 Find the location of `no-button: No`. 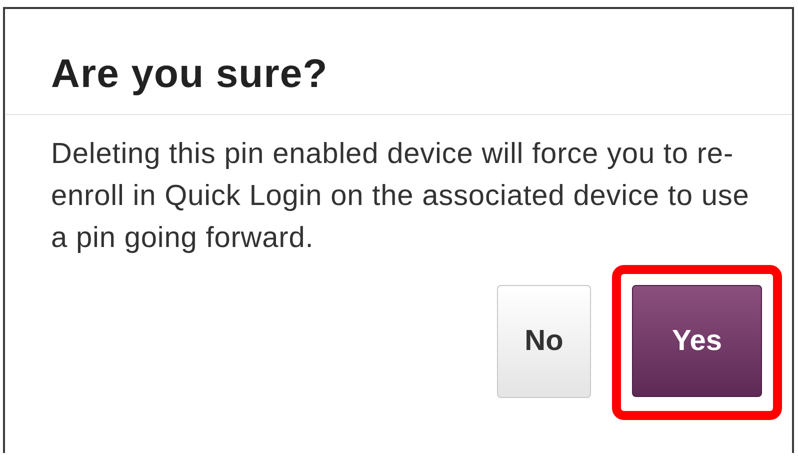

no-button: No is located at coordinates (544, 341).